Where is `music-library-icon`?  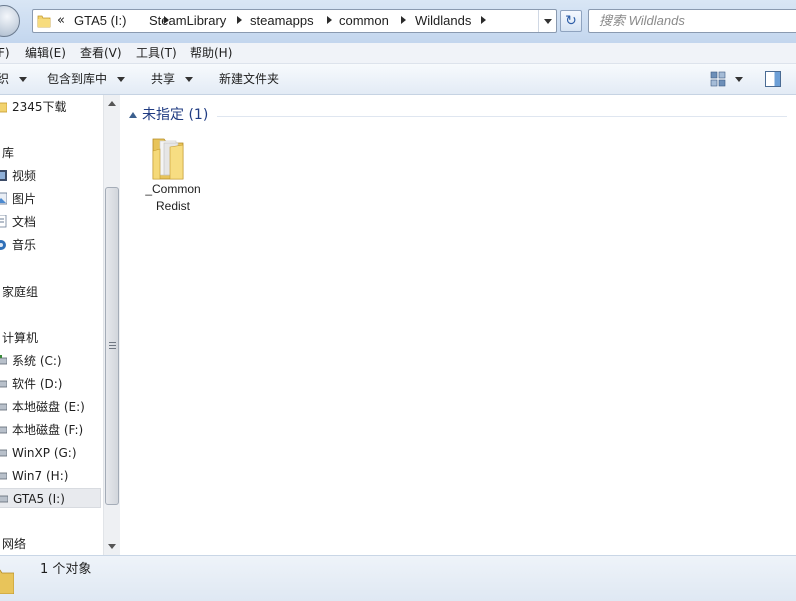 music-library-icon is located at coordinates (3, 245).